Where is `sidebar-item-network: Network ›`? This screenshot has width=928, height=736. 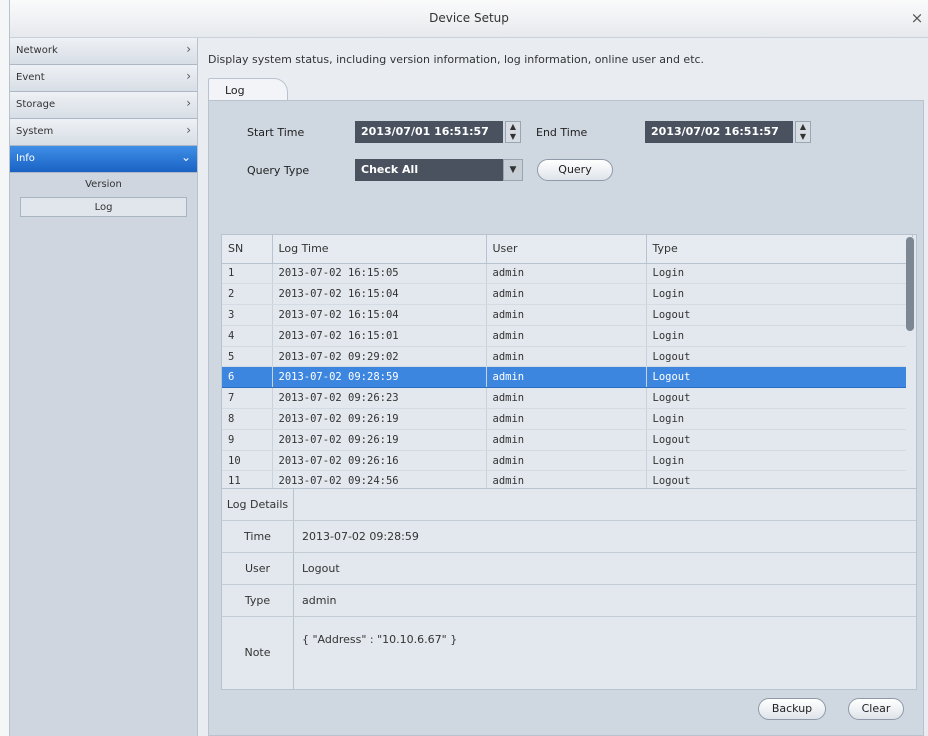
sidebar-item-network: Network › is located at coordinates (103, 51).